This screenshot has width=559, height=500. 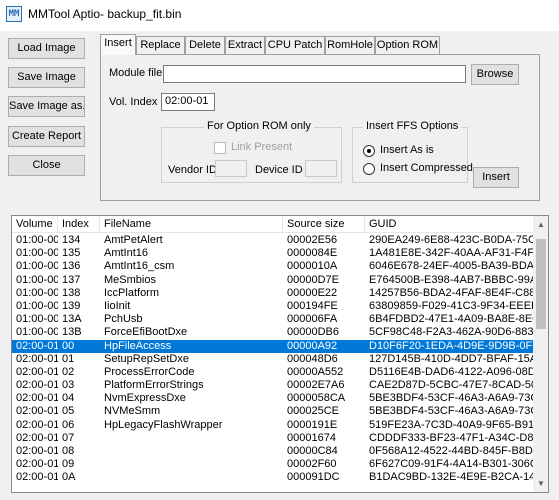 What do you see at coordinates (46, 165) in the screenshot?
I see `close-button: Close` at bounding box center [46, 165].